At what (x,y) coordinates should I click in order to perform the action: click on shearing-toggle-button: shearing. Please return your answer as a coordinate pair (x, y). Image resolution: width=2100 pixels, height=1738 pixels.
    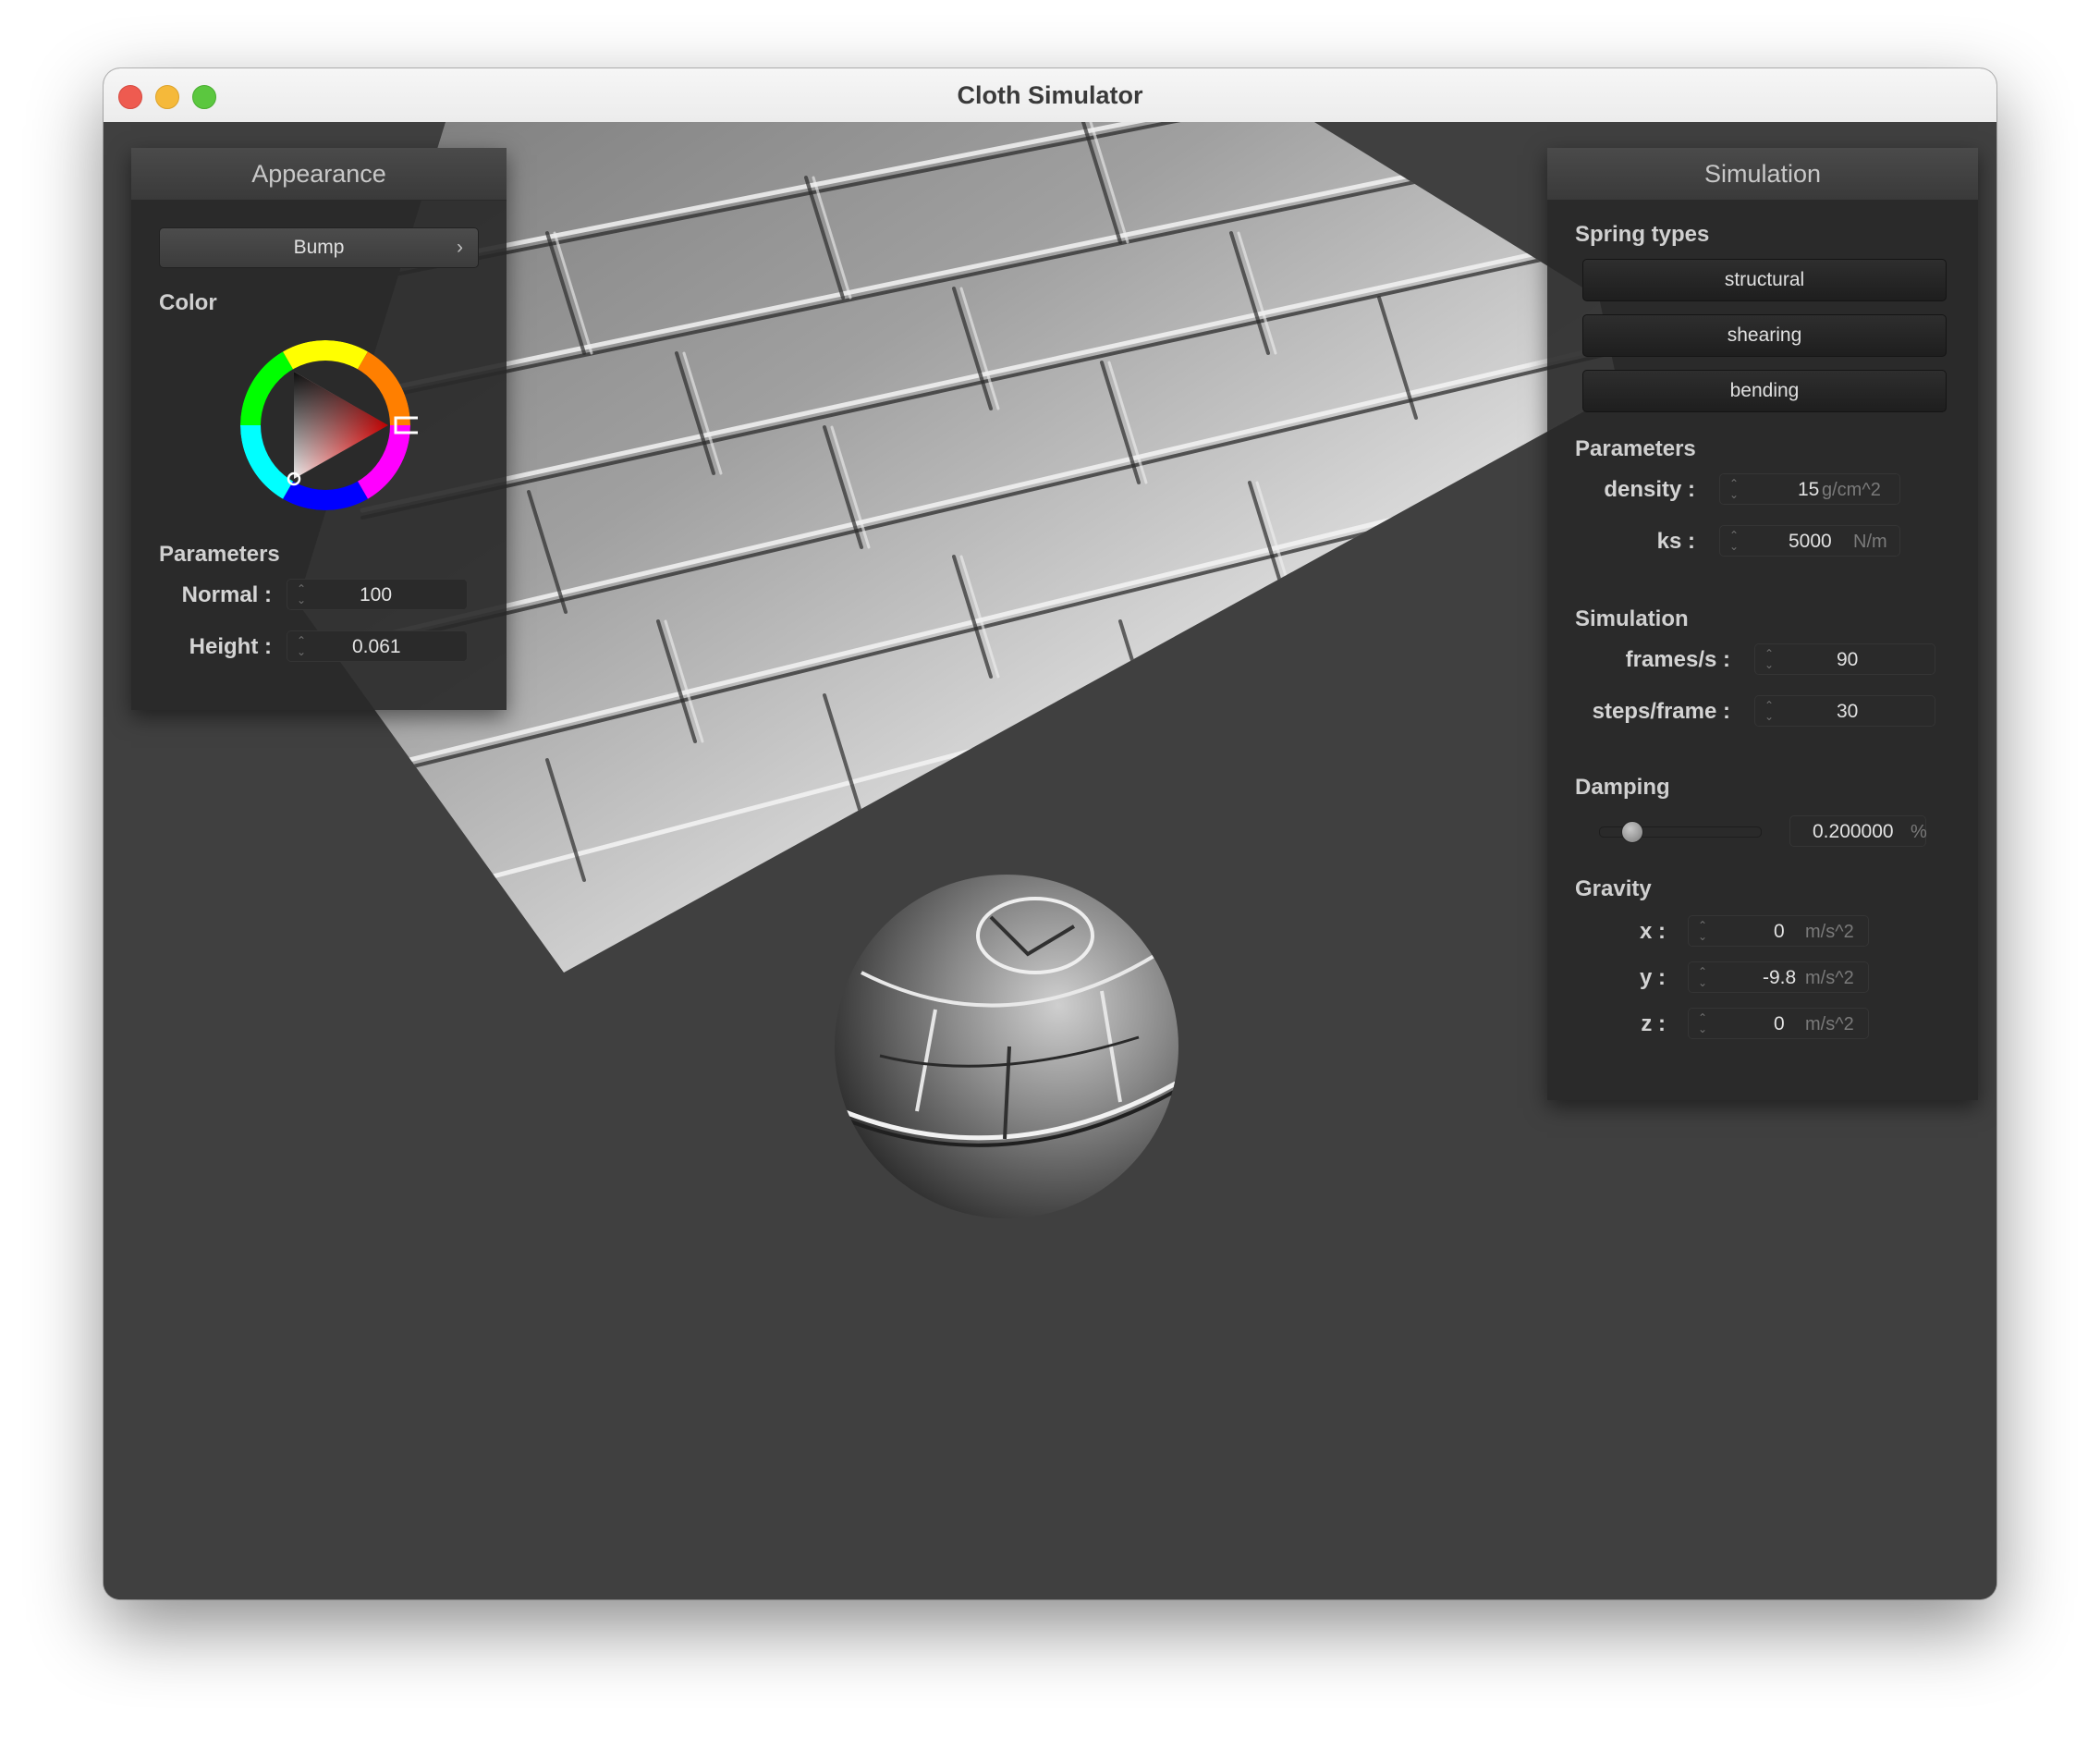
    Looking at the image, I should click on (1764, 335).